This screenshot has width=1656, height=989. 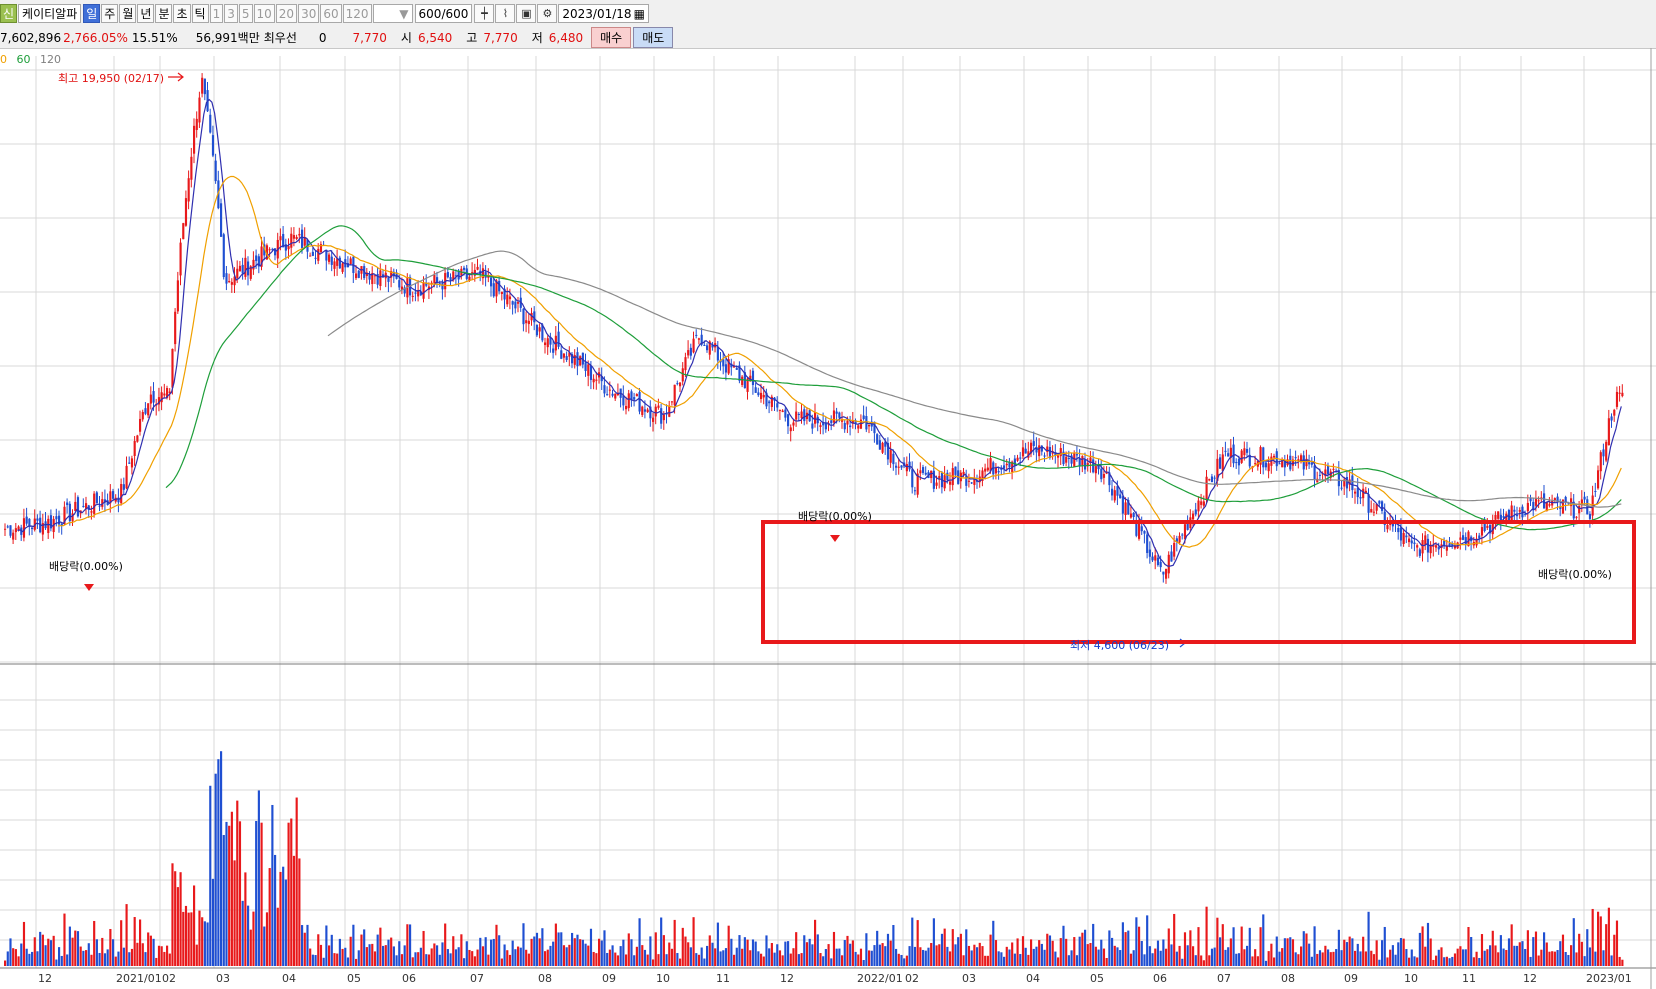 What do you see at coordinates (1469, 978) in the screenshot?
I see `x-tick-label: 11` at bounding box center [1469, 978].